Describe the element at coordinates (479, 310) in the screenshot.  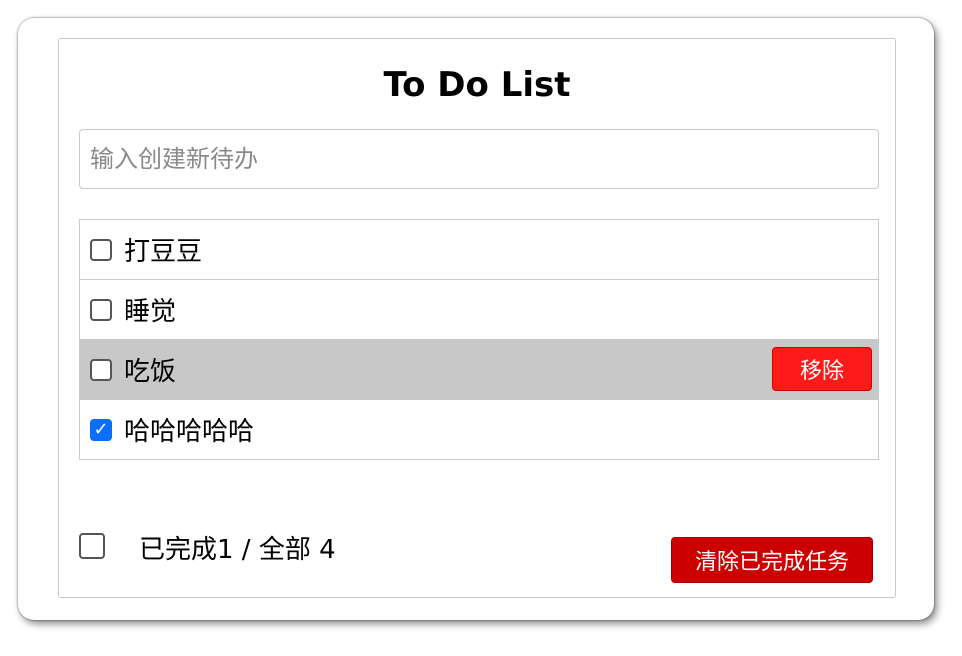
I see `todo-item: 睡觉` at that location.